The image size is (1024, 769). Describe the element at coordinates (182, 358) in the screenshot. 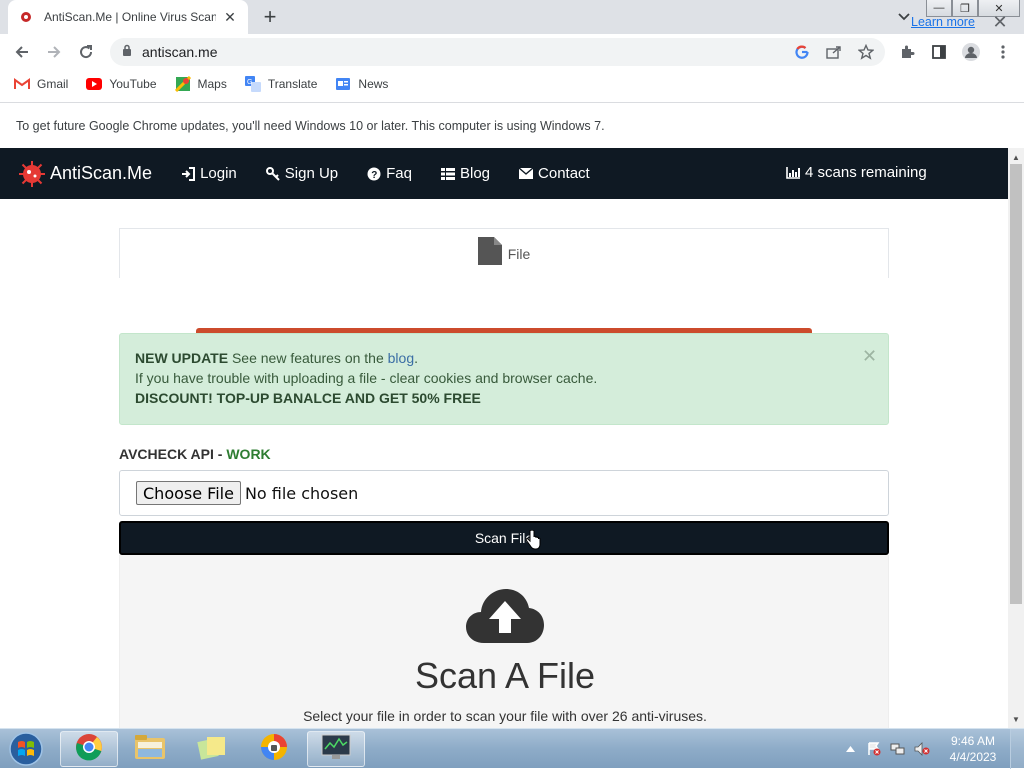

I see `alert-update-label: NEW UPDATE` at that location.